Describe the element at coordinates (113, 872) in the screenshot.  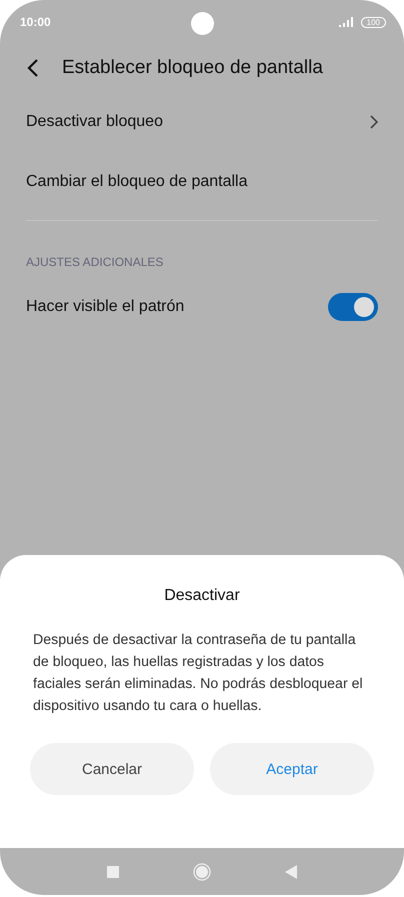
I see `recents-icon` at that location.